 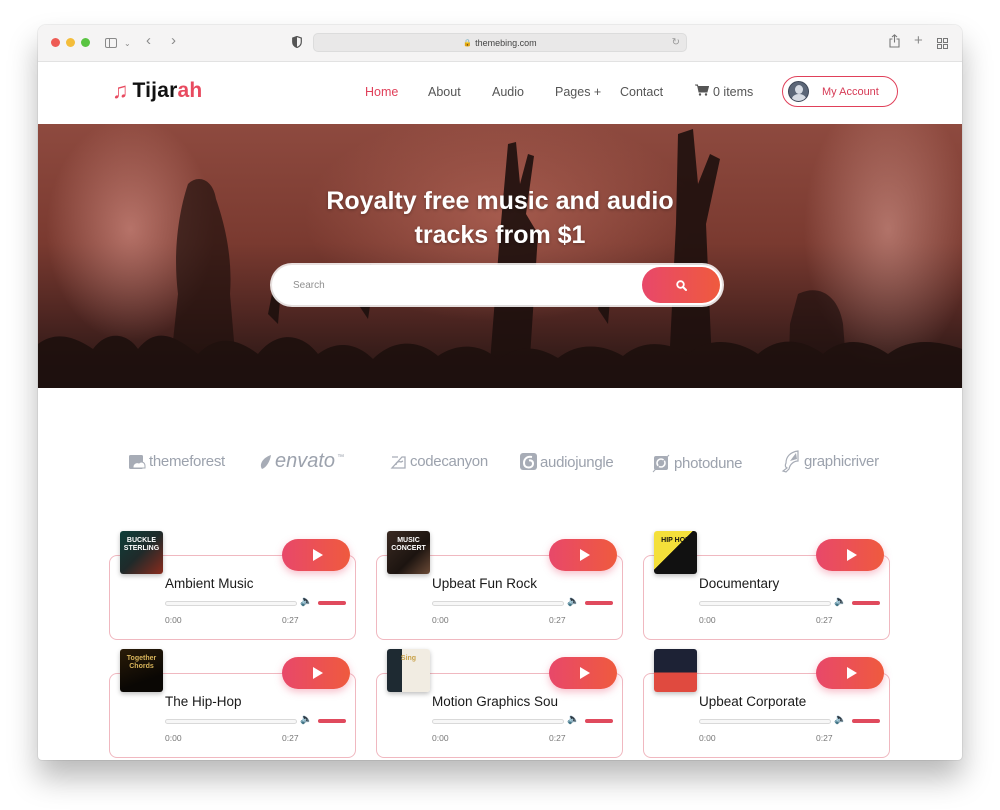 What do you see at coordinates (681, 285) in the screenshot?
I see `search-button` at bounding box center [681, 285].